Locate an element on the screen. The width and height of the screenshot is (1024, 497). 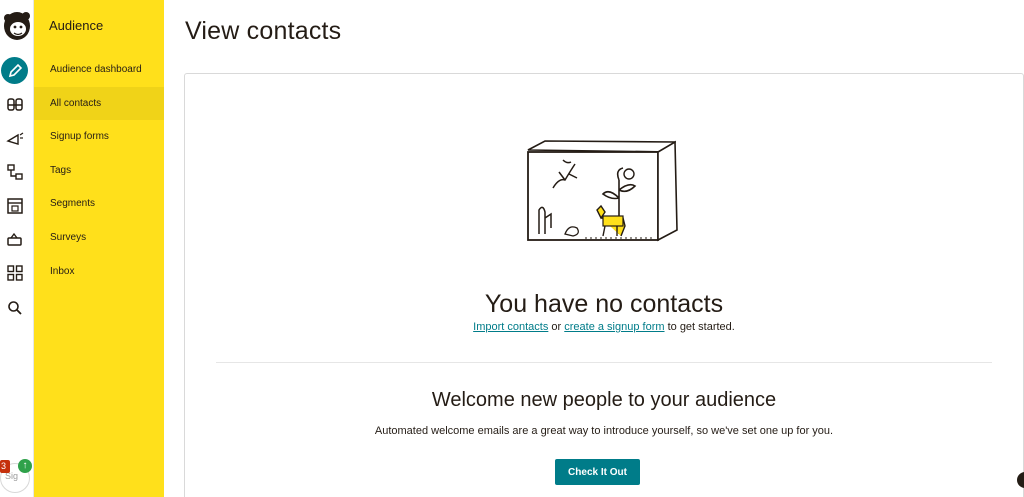
sidebar-item-inbox: Inbox is located at coordinates (99, 271).